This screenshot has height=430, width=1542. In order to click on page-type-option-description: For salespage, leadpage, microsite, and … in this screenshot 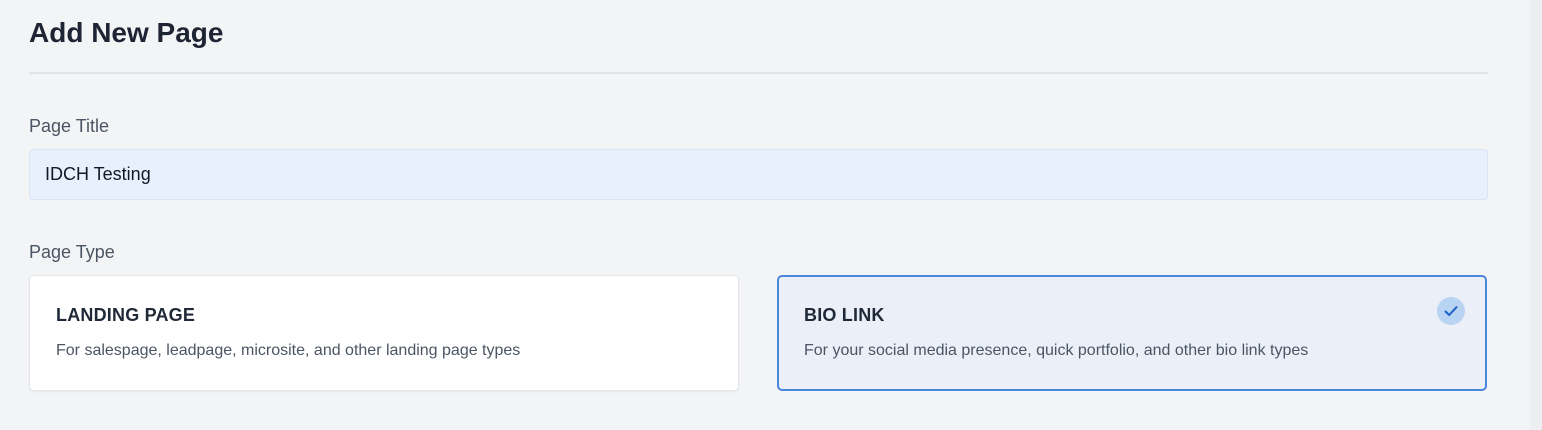, I will do `click(288, 350)`.